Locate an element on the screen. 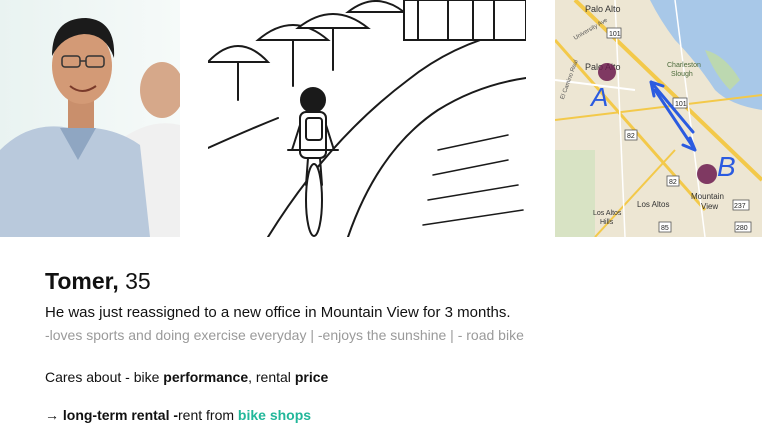 Image resolution: width=762 pixels, height=442 pixels. route-280-shield: 280 is located at coordinates (743, 227).